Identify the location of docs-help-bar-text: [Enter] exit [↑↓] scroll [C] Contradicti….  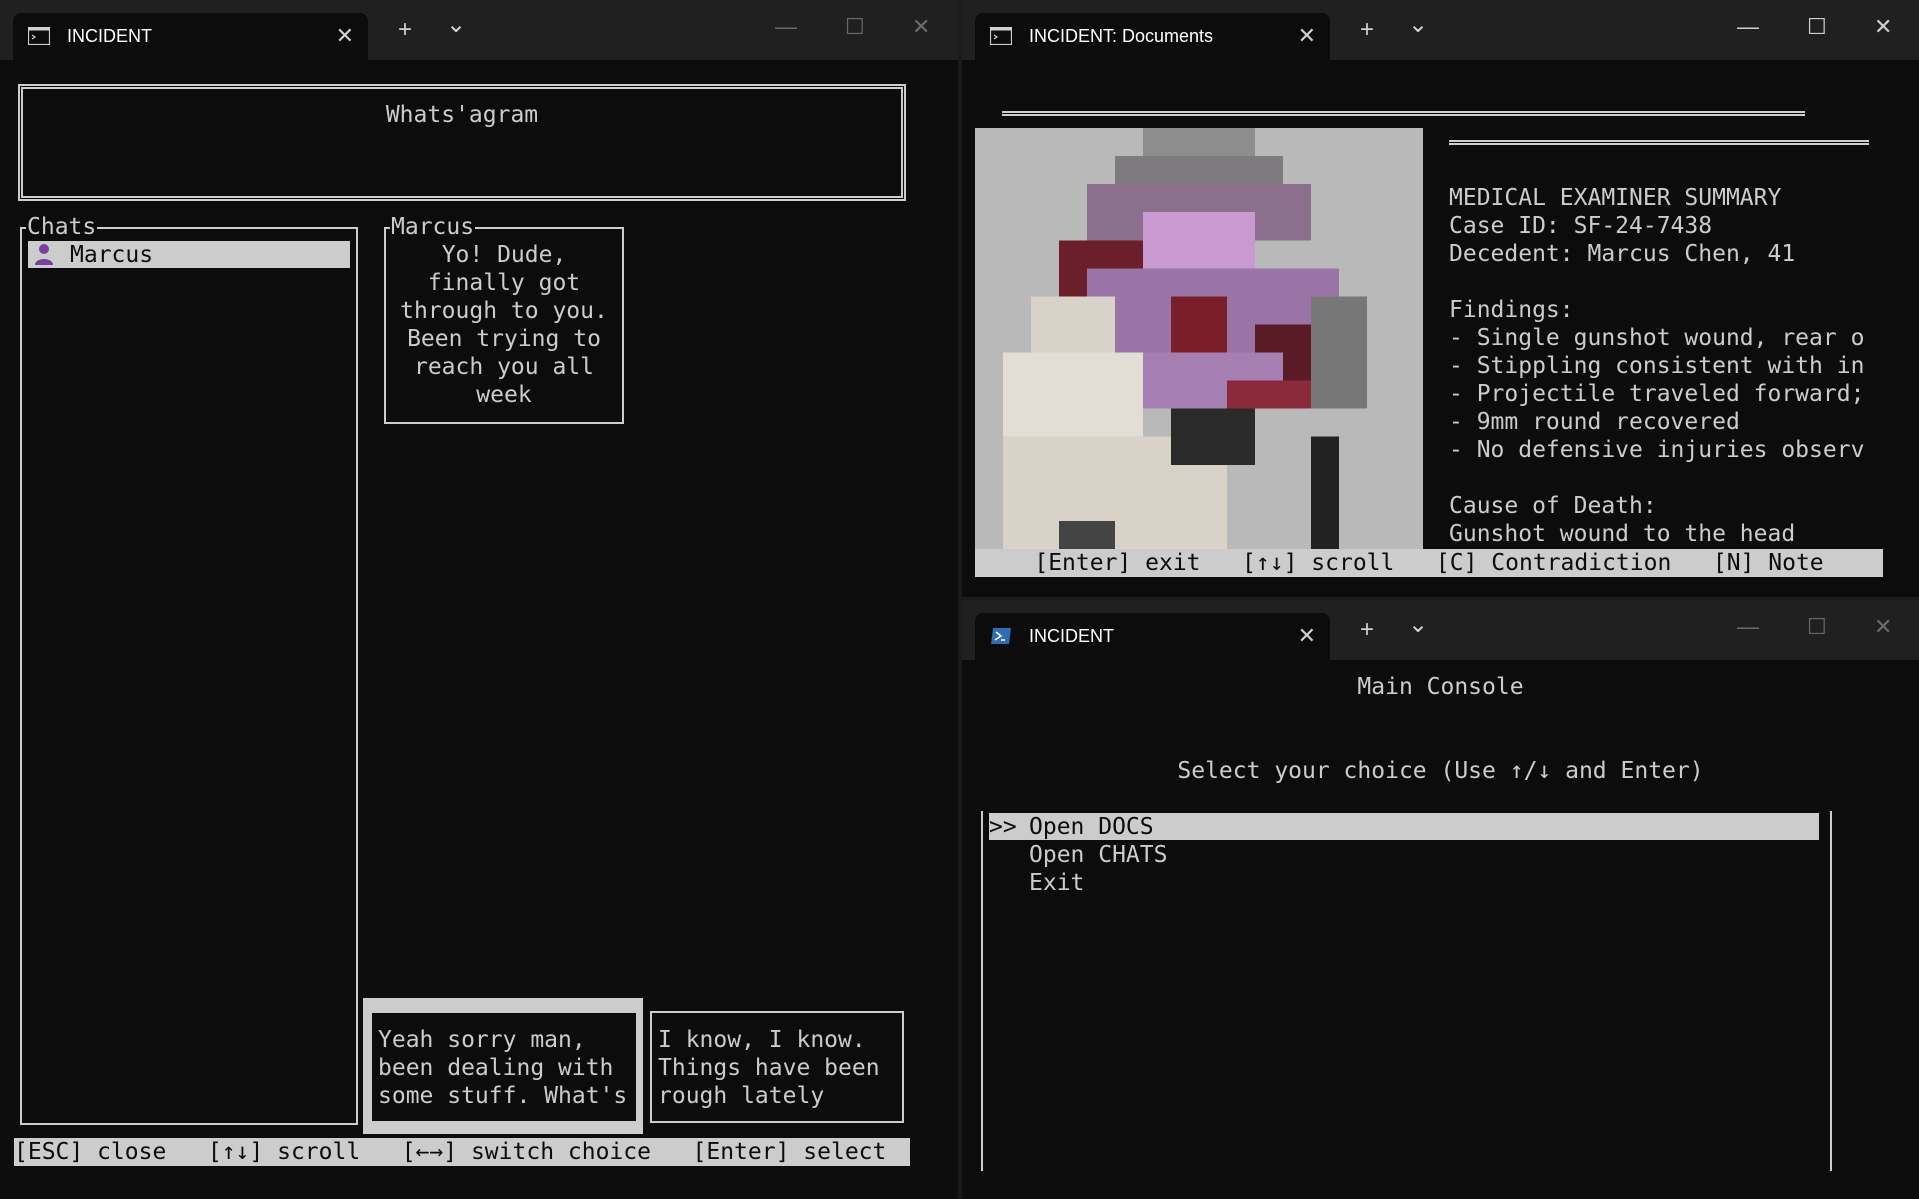
(1429, 563).